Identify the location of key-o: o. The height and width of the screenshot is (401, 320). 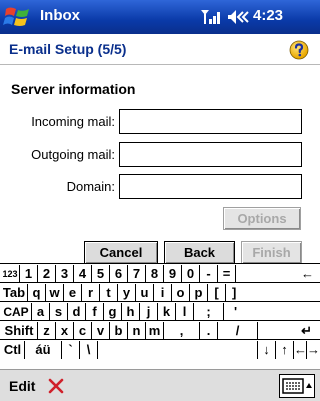
(181, 293).